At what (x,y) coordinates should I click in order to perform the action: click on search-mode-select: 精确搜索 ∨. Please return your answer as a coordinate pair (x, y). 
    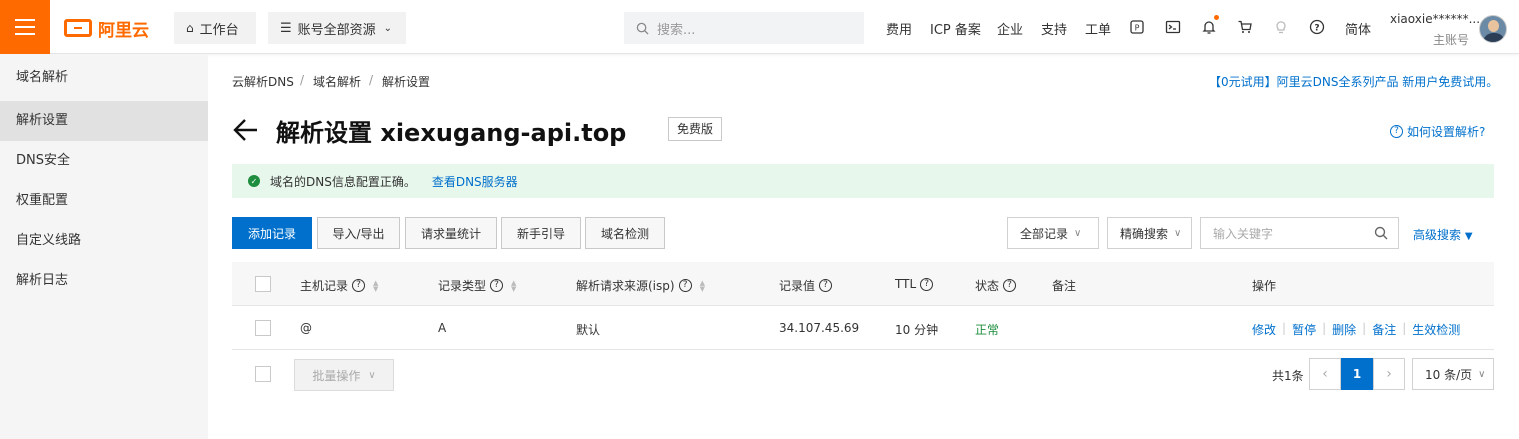
    Looking at the image, I should click on (1149, 233).